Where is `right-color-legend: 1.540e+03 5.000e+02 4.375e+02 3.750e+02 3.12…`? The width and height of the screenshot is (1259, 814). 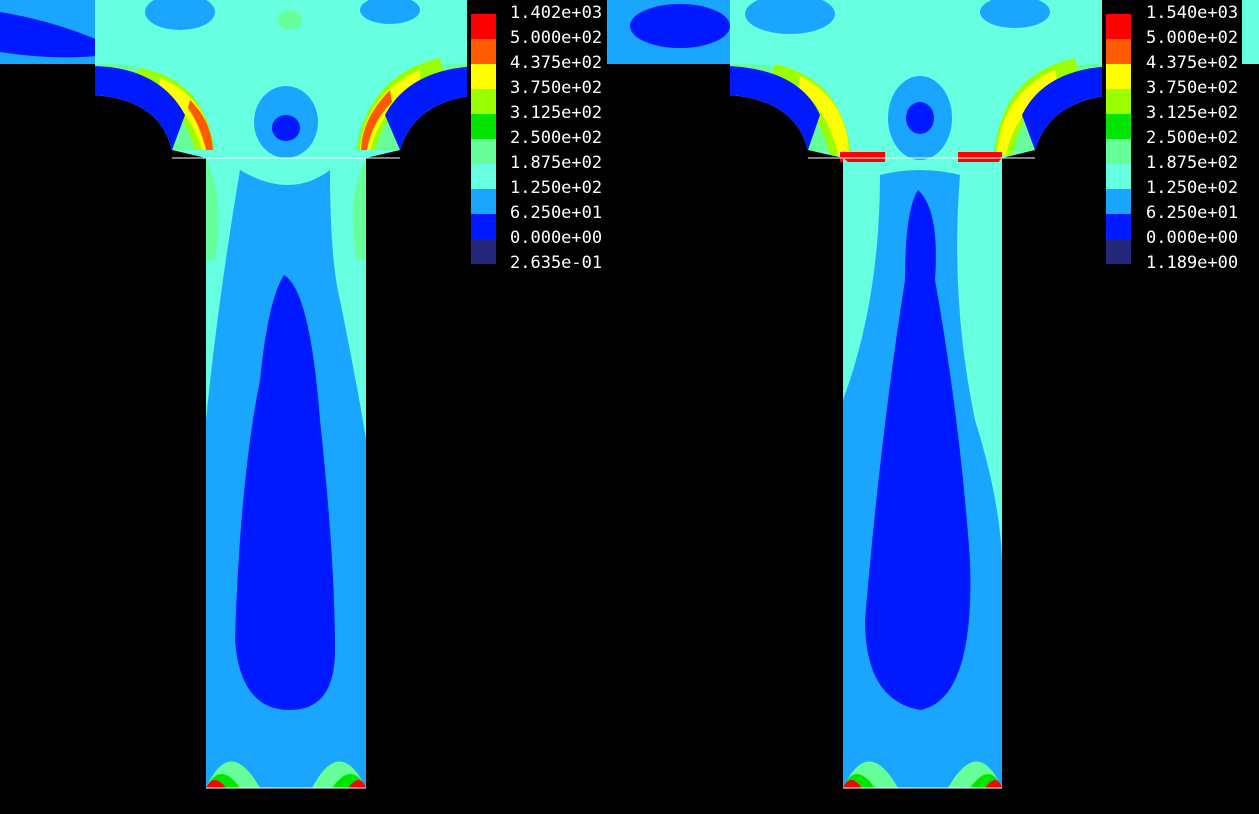 right-color-legend: 1.540e+03 5.000e+02 4.375e+02 3.750e+02 3.12… is located at coordinates (1172, 136).